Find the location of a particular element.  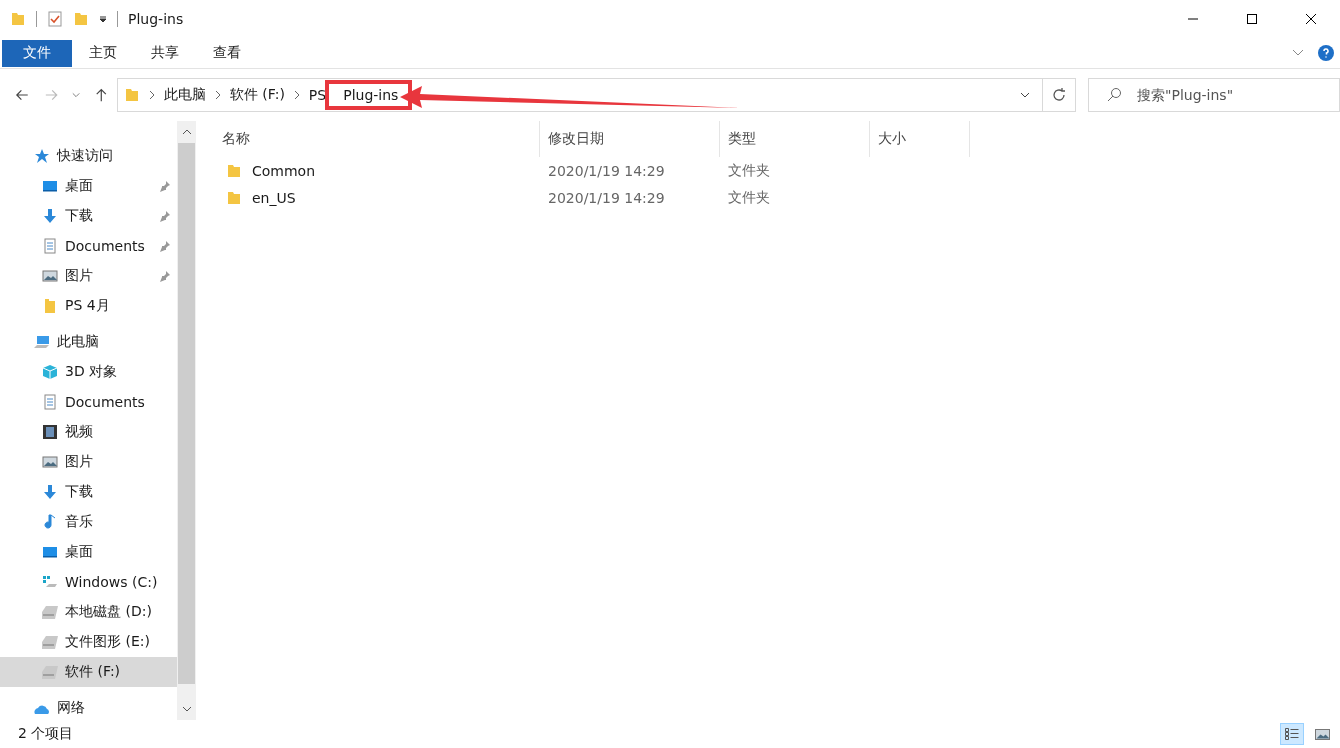

nav-group: 此电脑 is located at coordinates (88, 342).